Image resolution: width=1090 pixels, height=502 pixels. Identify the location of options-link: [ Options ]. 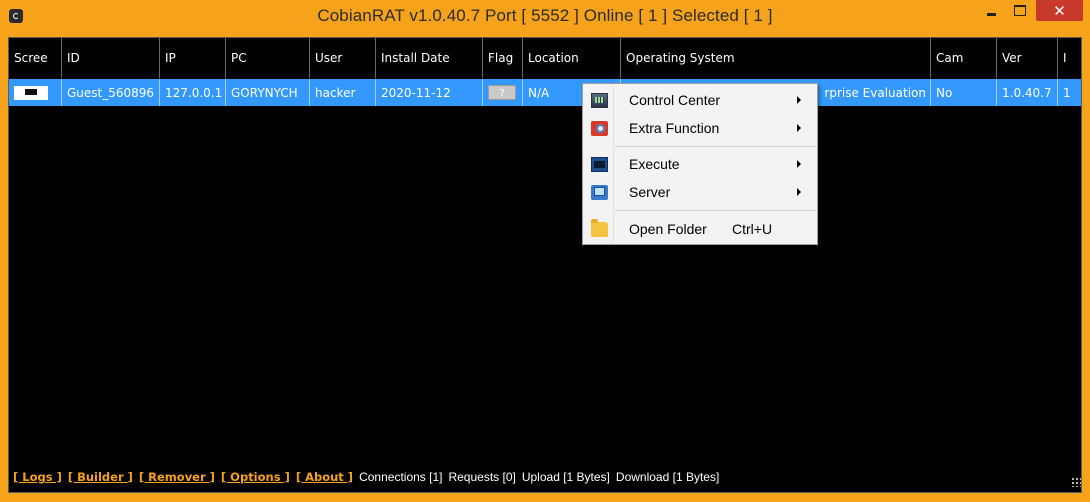
(255, 477).